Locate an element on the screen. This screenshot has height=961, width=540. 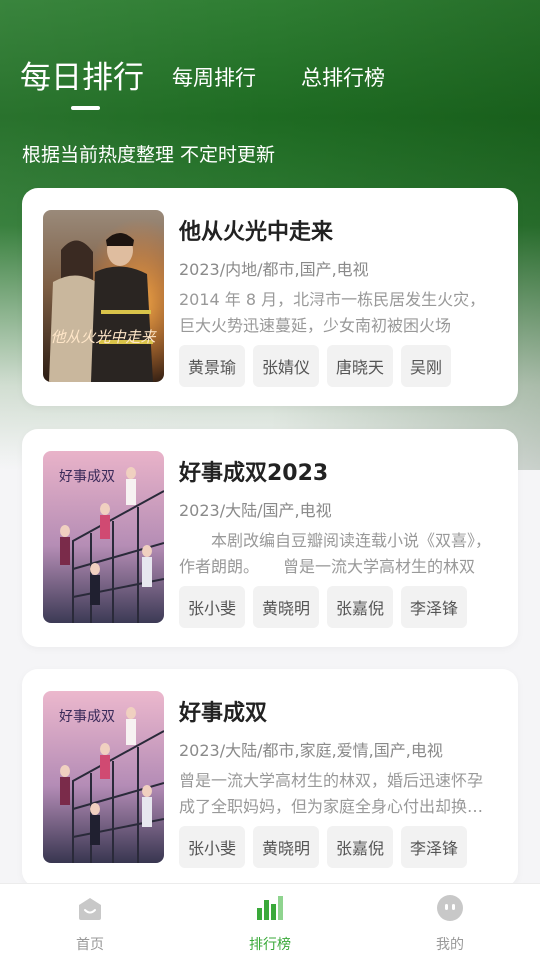
ranking-tabs: 每日排行 每周排行 总排行榜 is located at coordinates (270, 80).